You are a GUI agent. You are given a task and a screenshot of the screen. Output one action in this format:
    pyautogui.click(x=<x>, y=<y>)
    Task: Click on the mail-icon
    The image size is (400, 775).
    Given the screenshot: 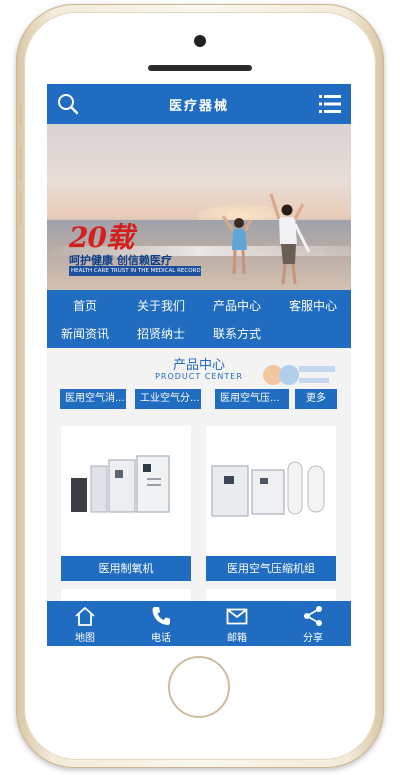 What is the action you would take?
    pyautogui.click(x=237, y=616)
    